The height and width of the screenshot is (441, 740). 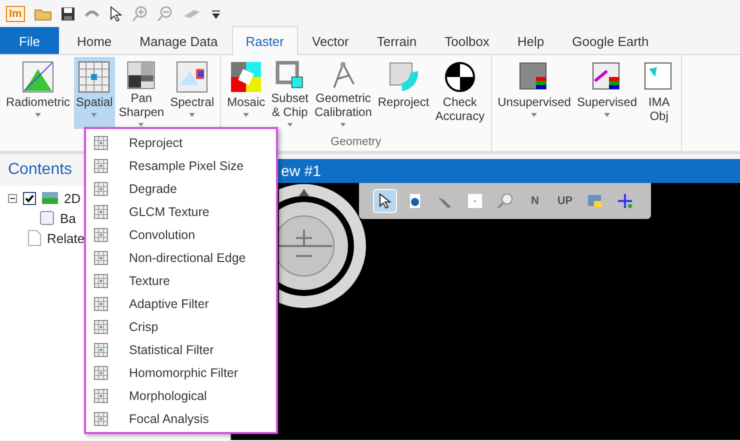 I want to click on undo-icon, so click(x=92, y=14).